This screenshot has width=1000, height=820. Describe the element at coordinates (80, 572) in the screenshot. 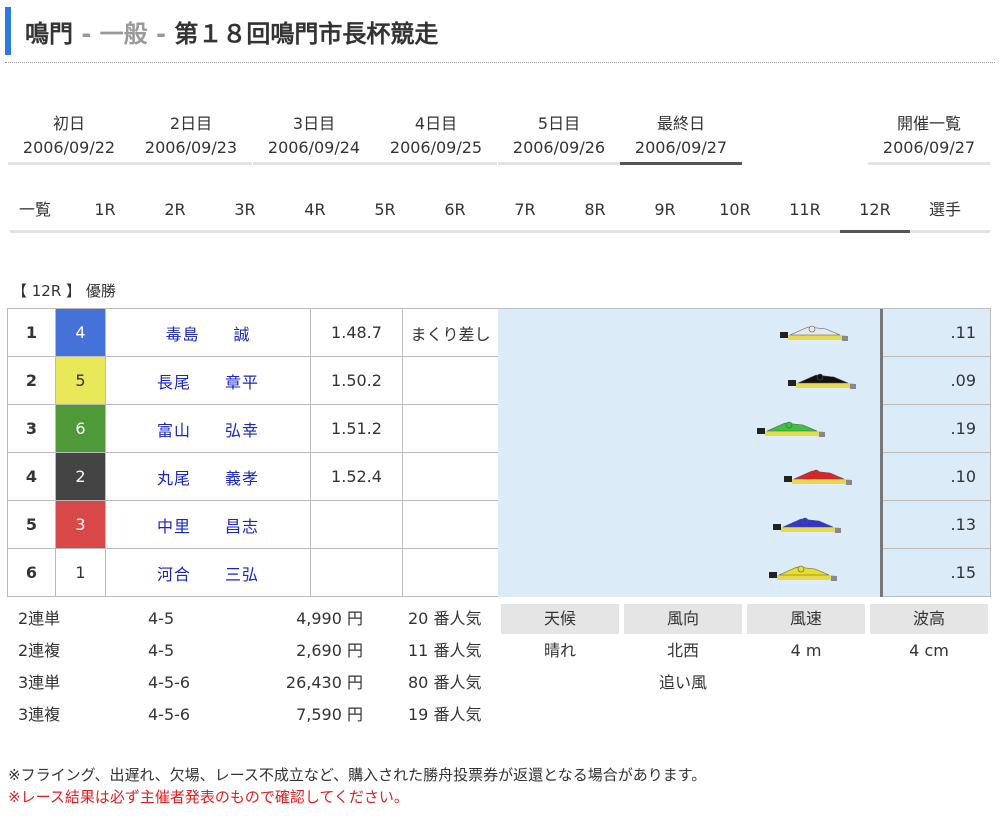

I see `lane-cell: 1` at that location.